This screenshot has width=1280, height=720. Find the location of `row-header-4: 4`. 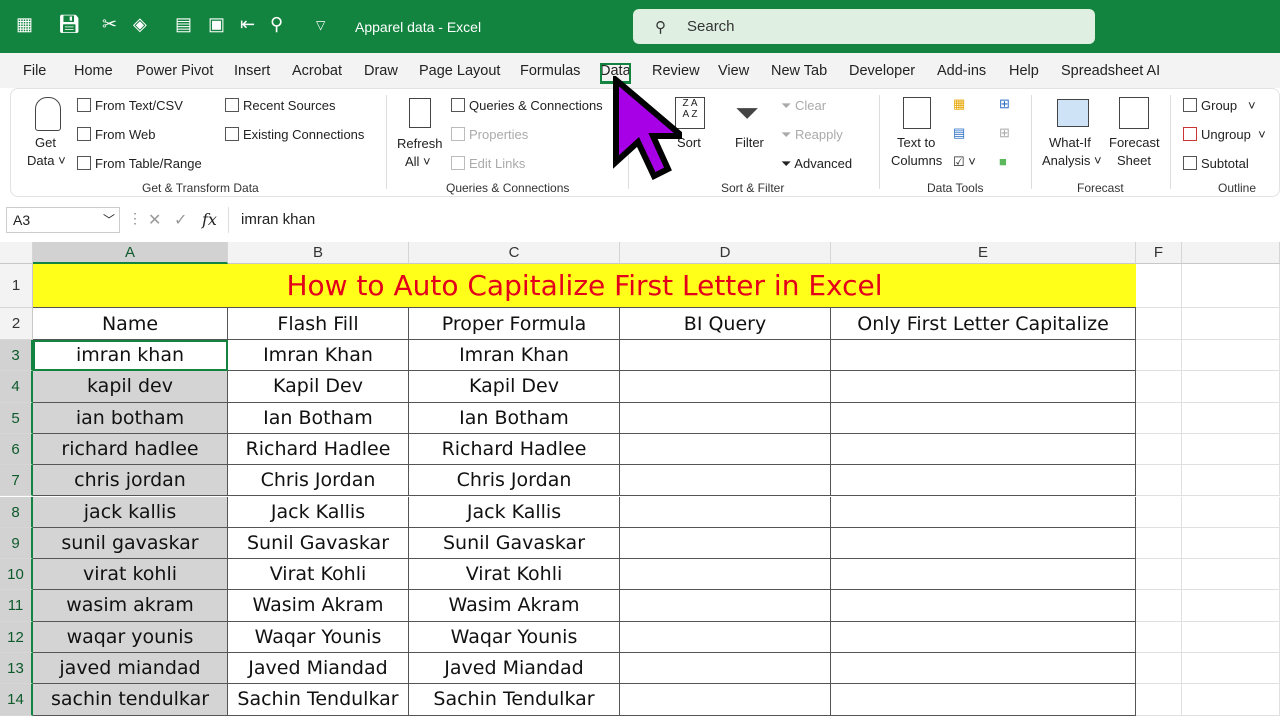

row-header-4: 4 is located at coordinates (16, 387).